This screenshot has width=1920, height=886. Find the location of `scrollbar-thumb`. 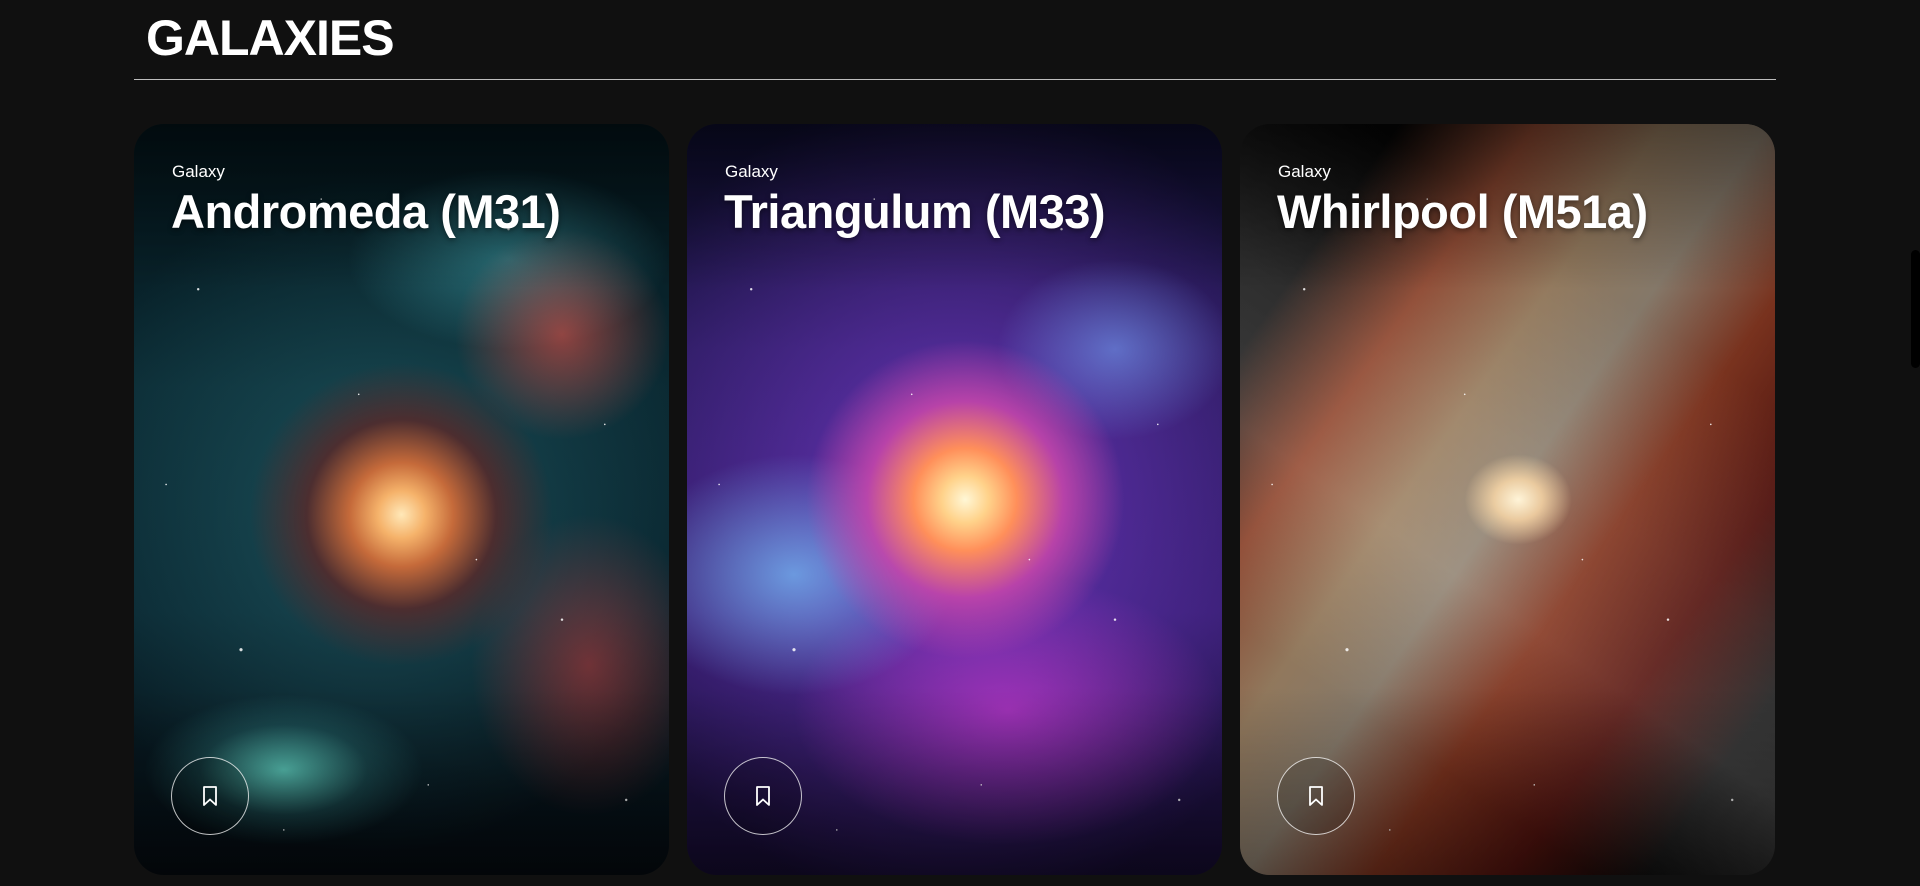

scrollbar-thumb is located at coordinates (1915, 309).